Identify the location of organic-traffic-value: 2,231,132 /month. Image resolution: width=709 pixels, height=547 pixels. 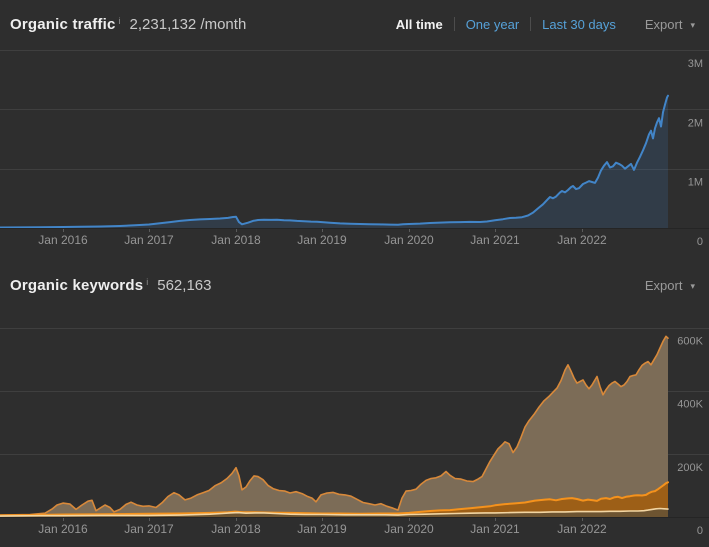
(188, 24).